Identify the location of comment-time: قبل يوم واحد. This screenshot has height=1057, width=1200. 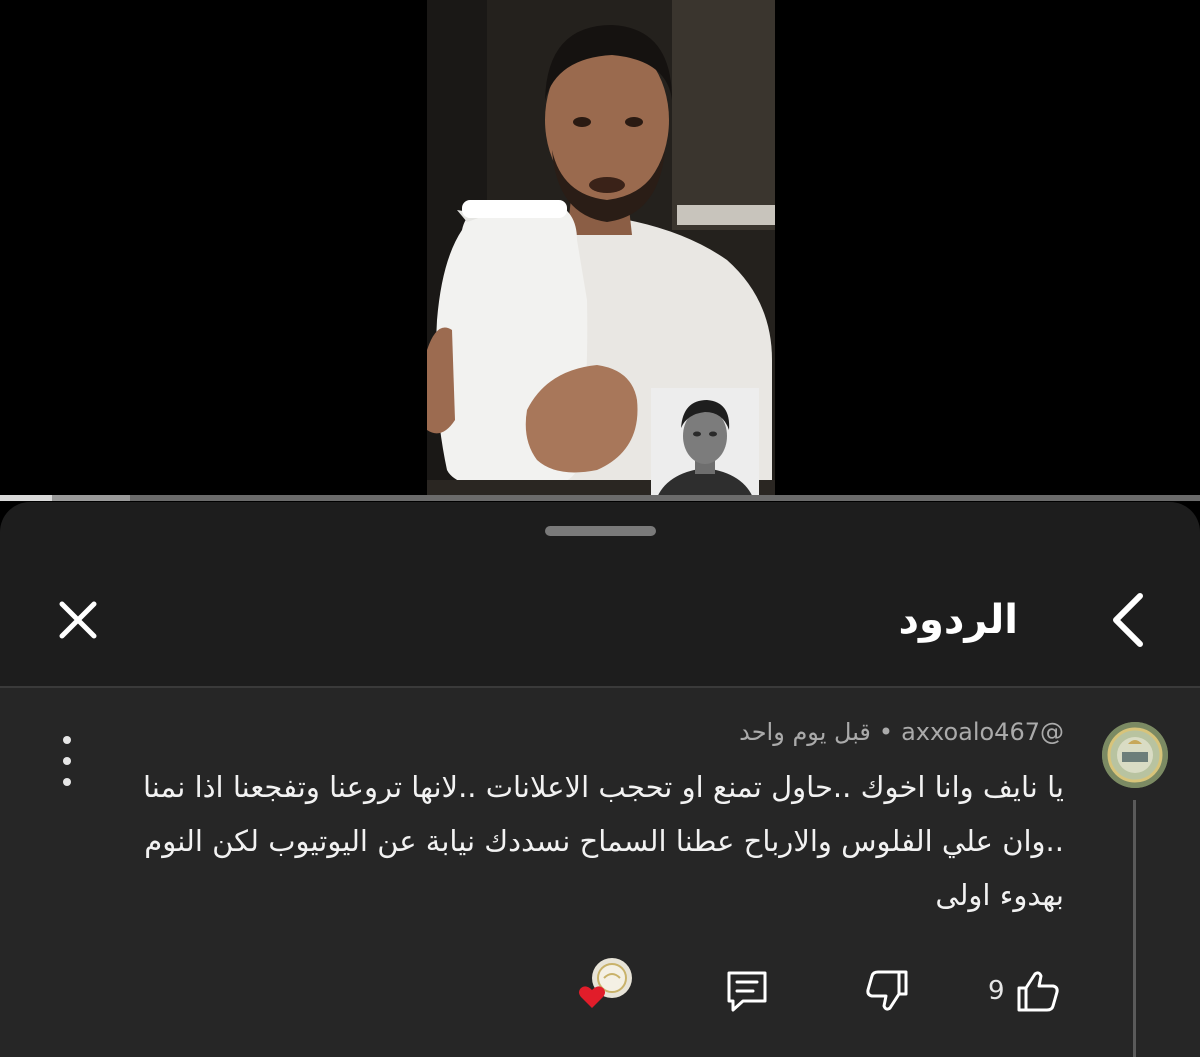
(805, 732).